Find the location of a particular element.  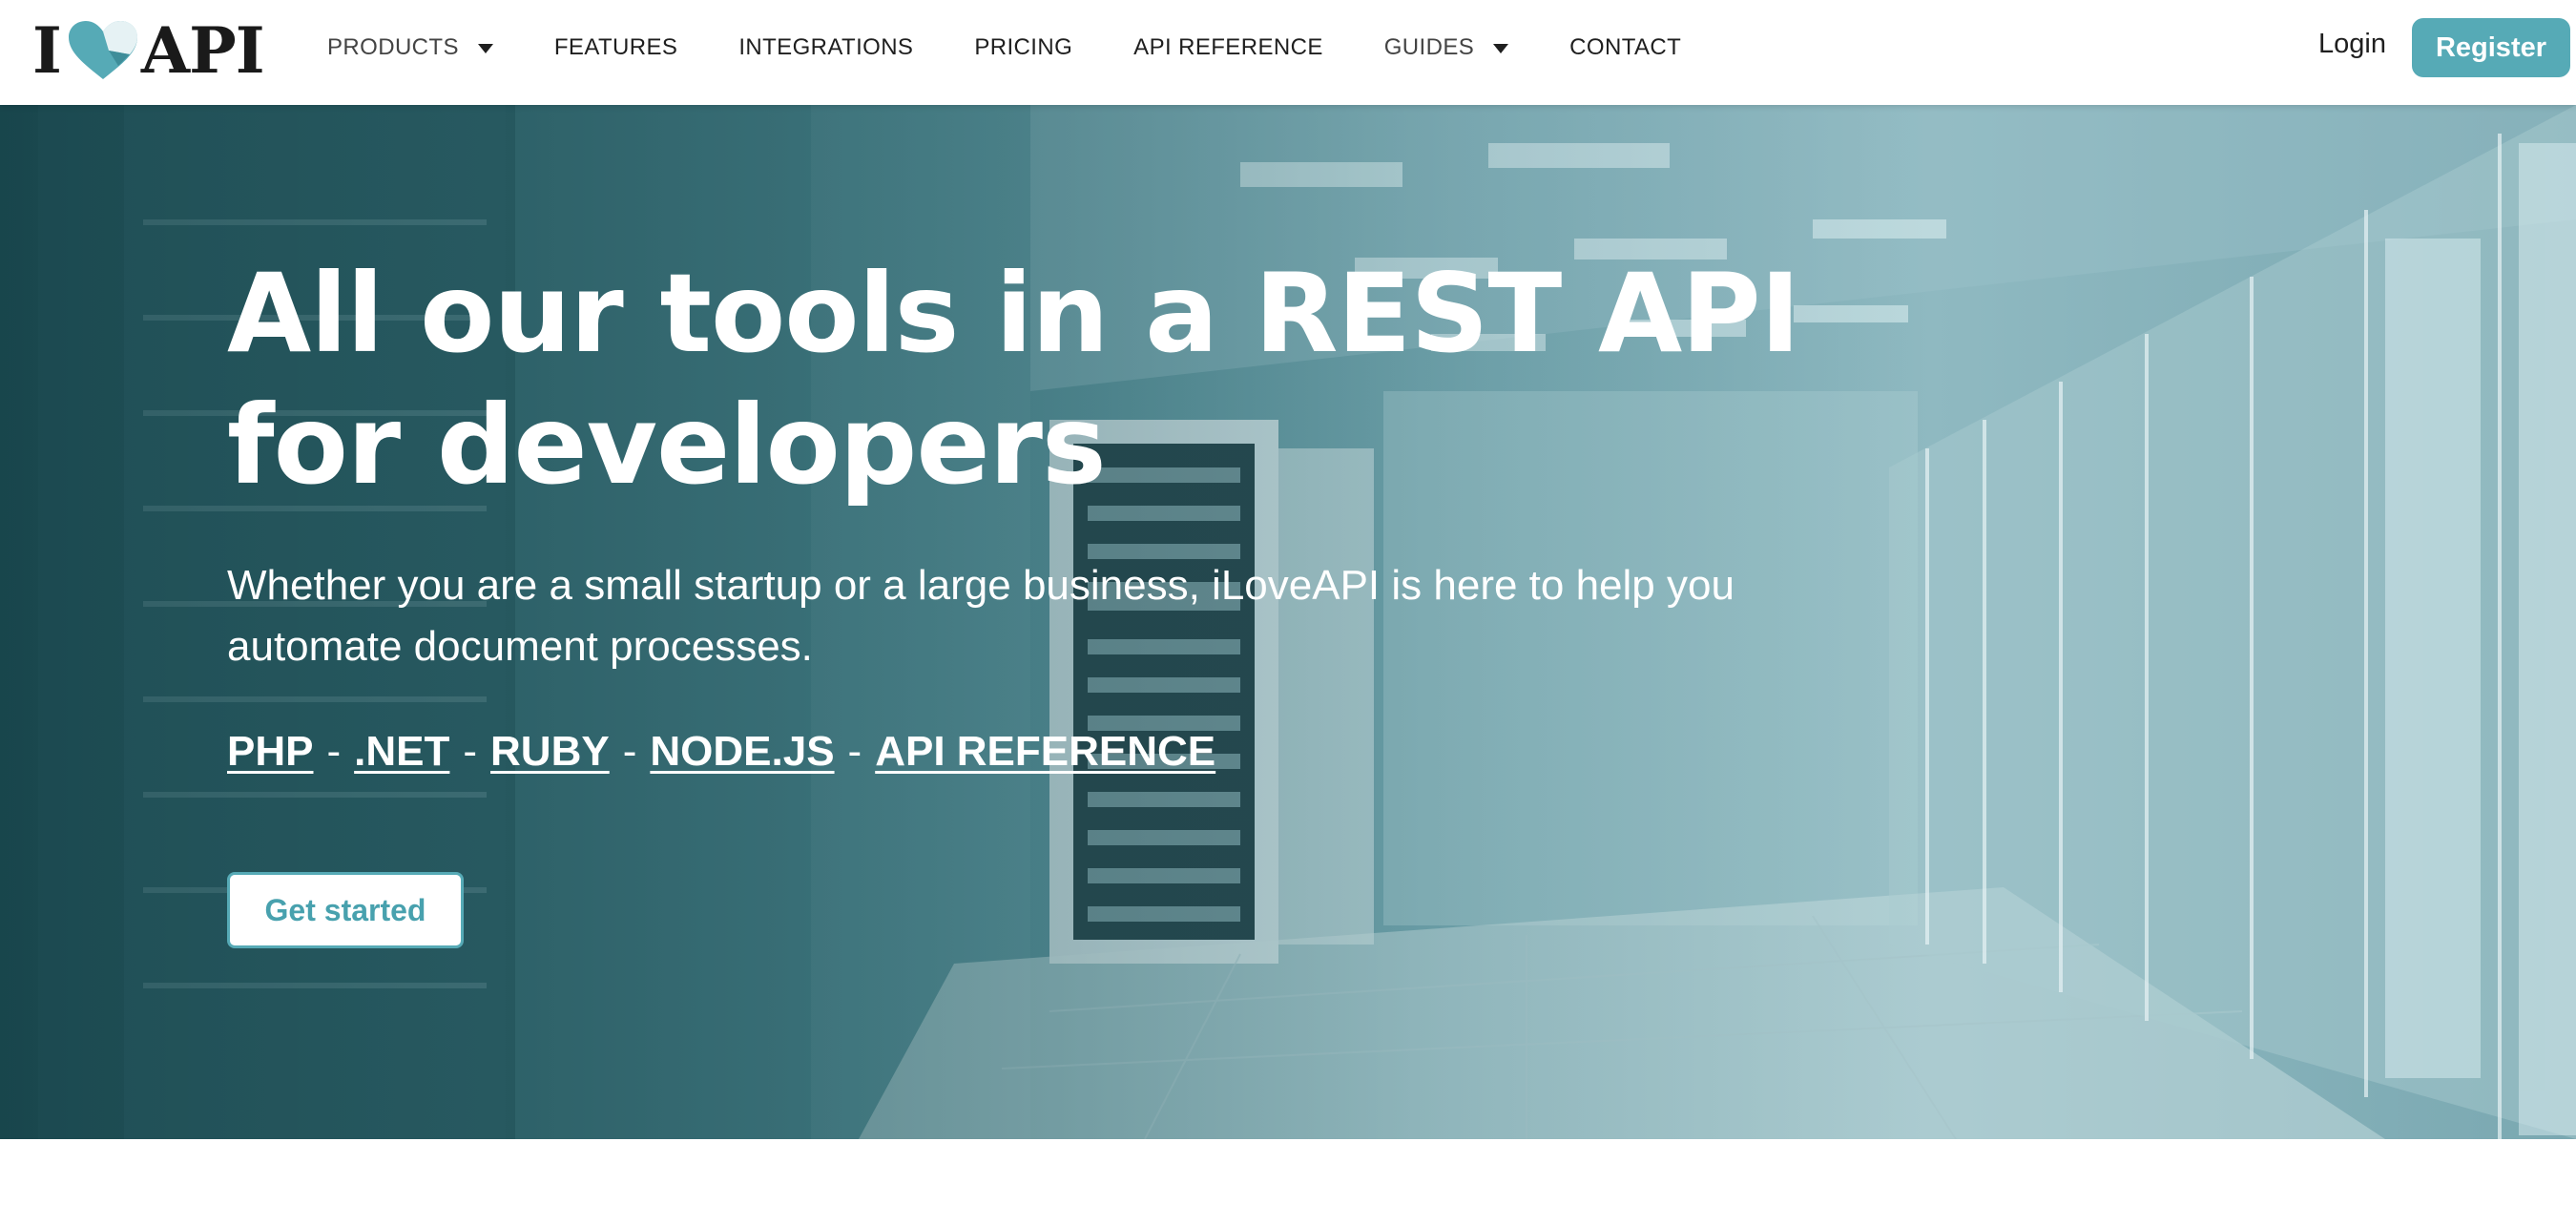

logo-suffix: API is located at coordinates (202, 50).